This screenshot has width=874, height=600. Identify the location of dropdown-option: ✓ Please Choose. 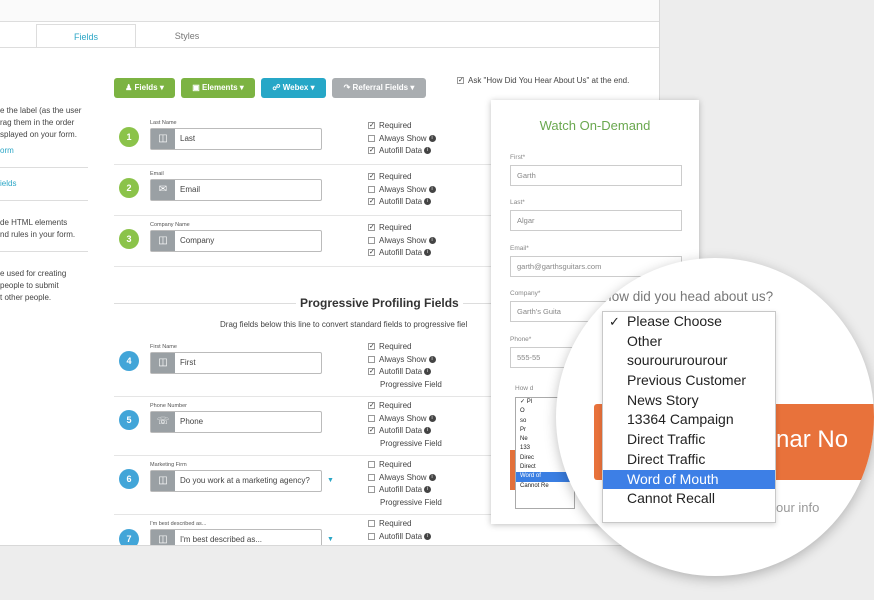
(689, 322).